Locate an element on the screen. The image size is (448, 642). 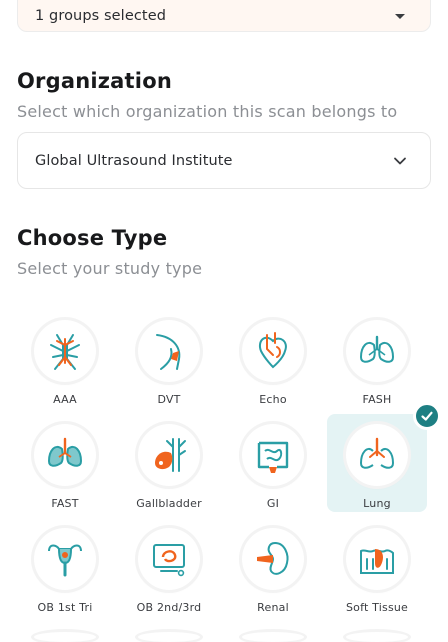
lung-icon is located at coordinates (377, 453).